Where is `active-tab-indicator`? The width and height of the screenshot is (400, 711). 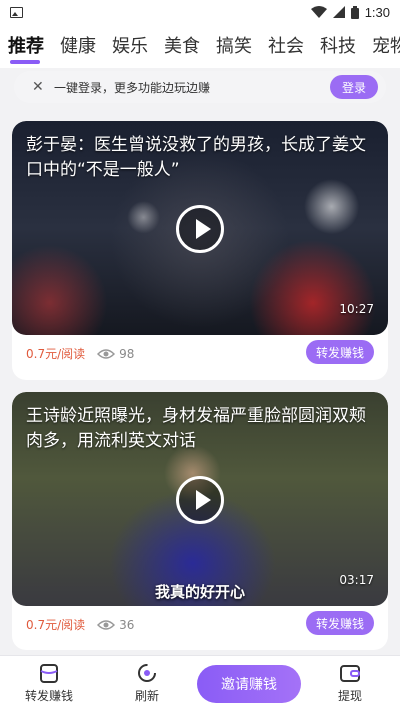 active-tab-indicator is located at coordinates (25, 62).